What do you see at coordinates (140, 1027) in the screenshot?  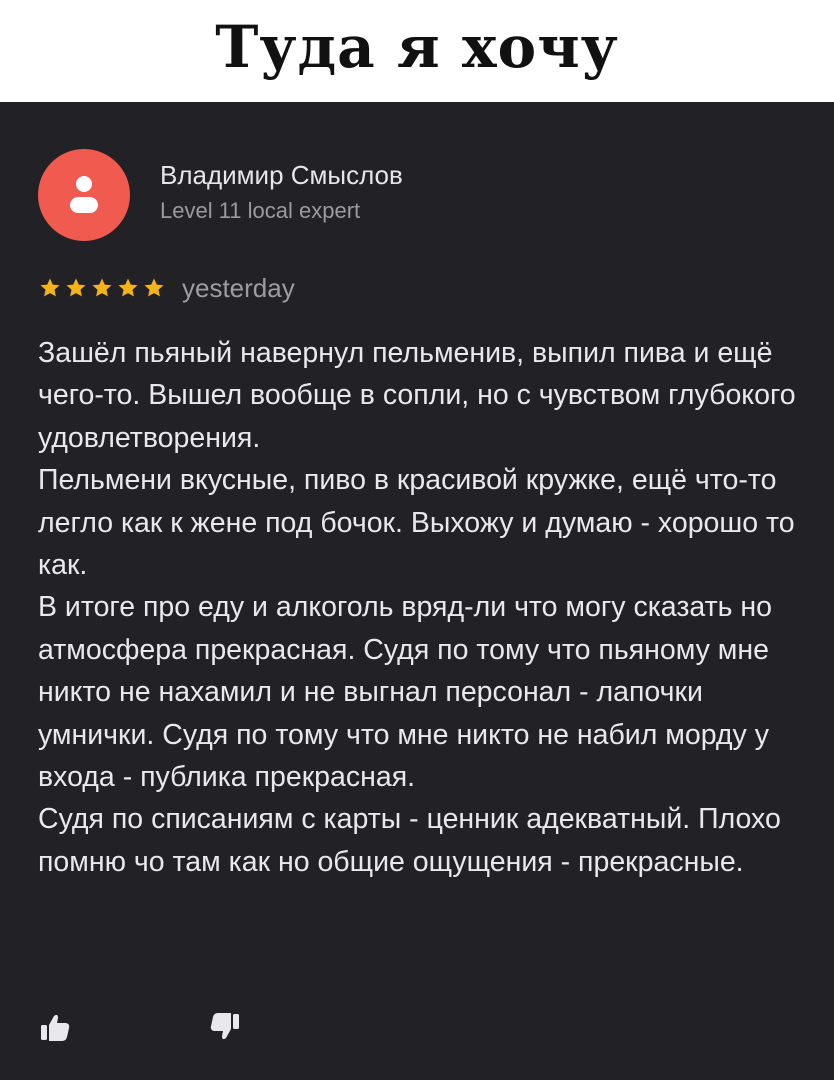 I see `review-actions` at bounding box center [140, 1027].